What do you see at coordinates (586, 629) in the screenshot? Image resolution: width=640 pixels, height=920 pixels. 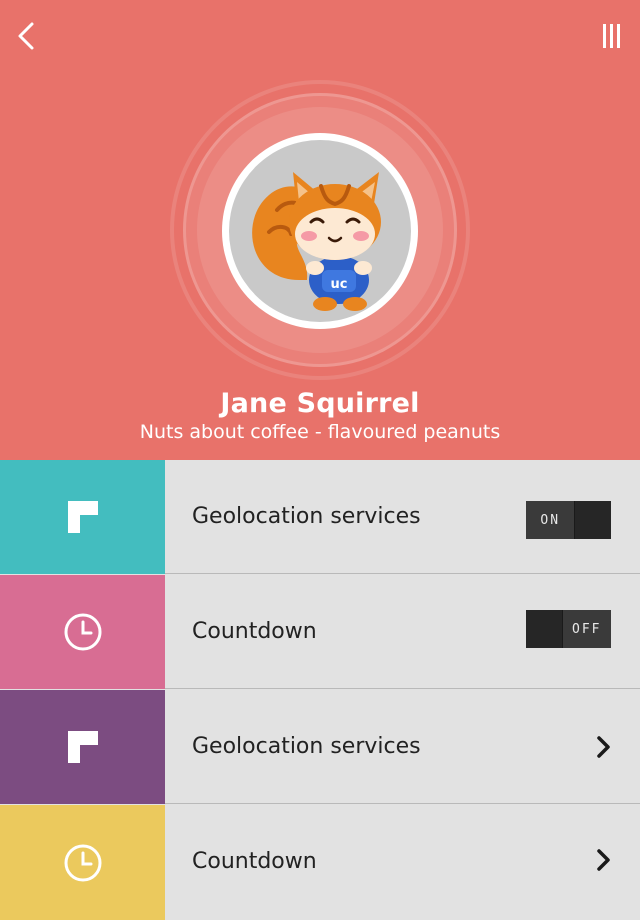 I see `toggle-state-label: OFF` at bounding box center [586, 629].